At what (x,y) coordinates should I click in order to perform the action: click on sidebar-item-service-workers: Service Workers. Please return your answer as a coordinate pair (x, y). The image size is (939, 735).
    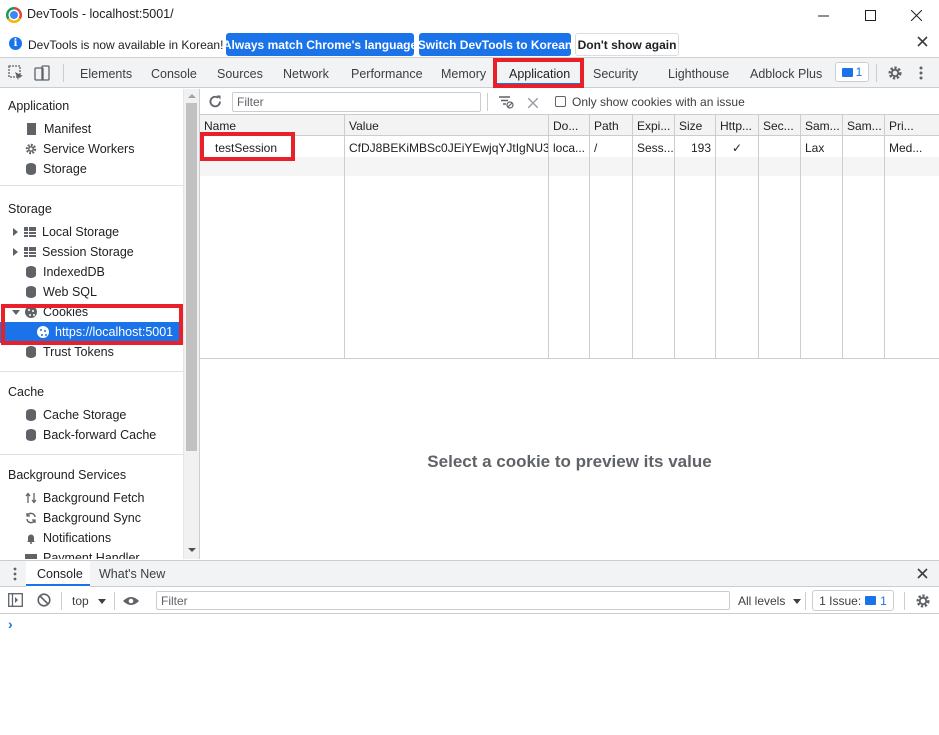
    Looking at the image, I should click on (79, 149).